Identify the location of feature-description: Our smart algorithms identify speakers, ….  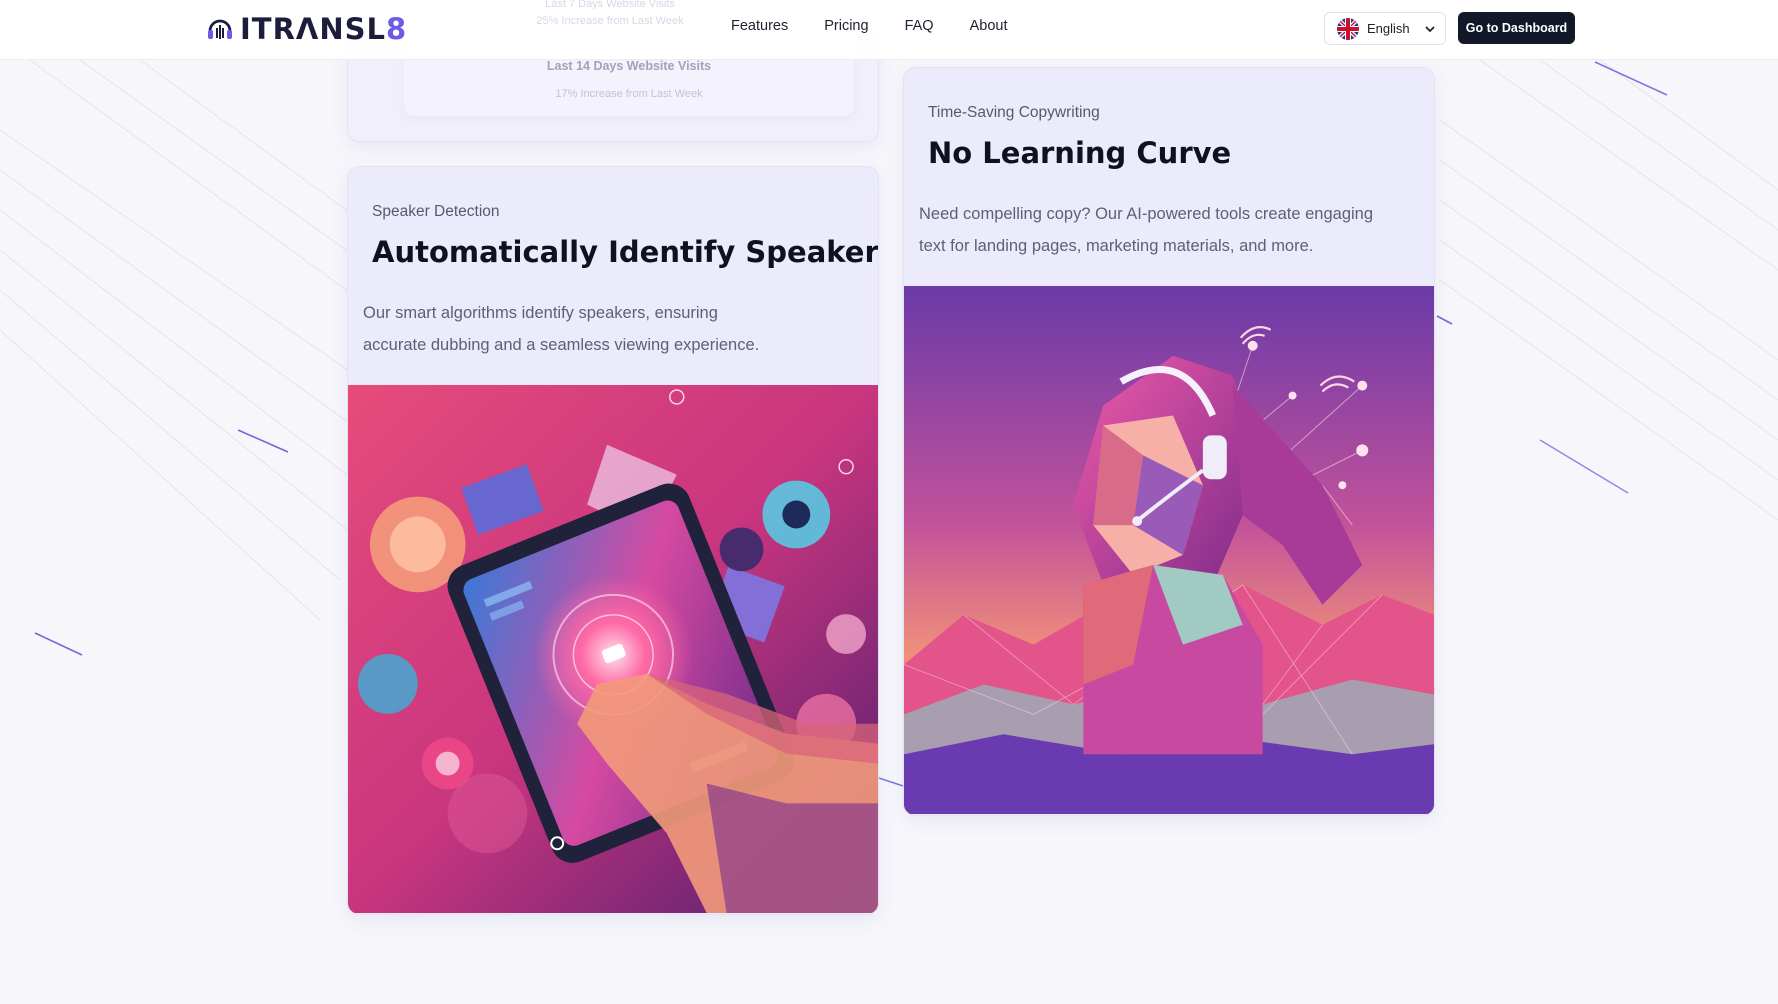
(561, 329).